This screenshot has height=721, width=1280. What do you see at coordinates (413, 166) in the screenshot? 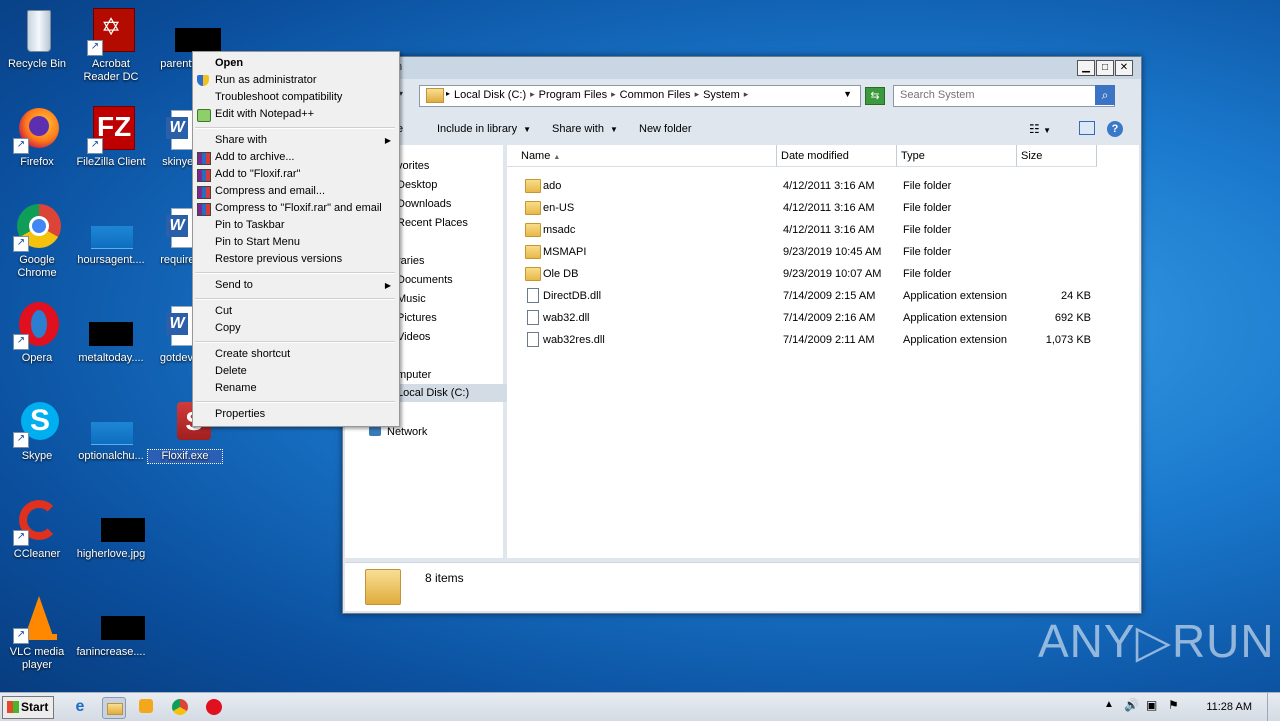
I see `nav-item-favorites: vorites` at bounding box center [413, 166].